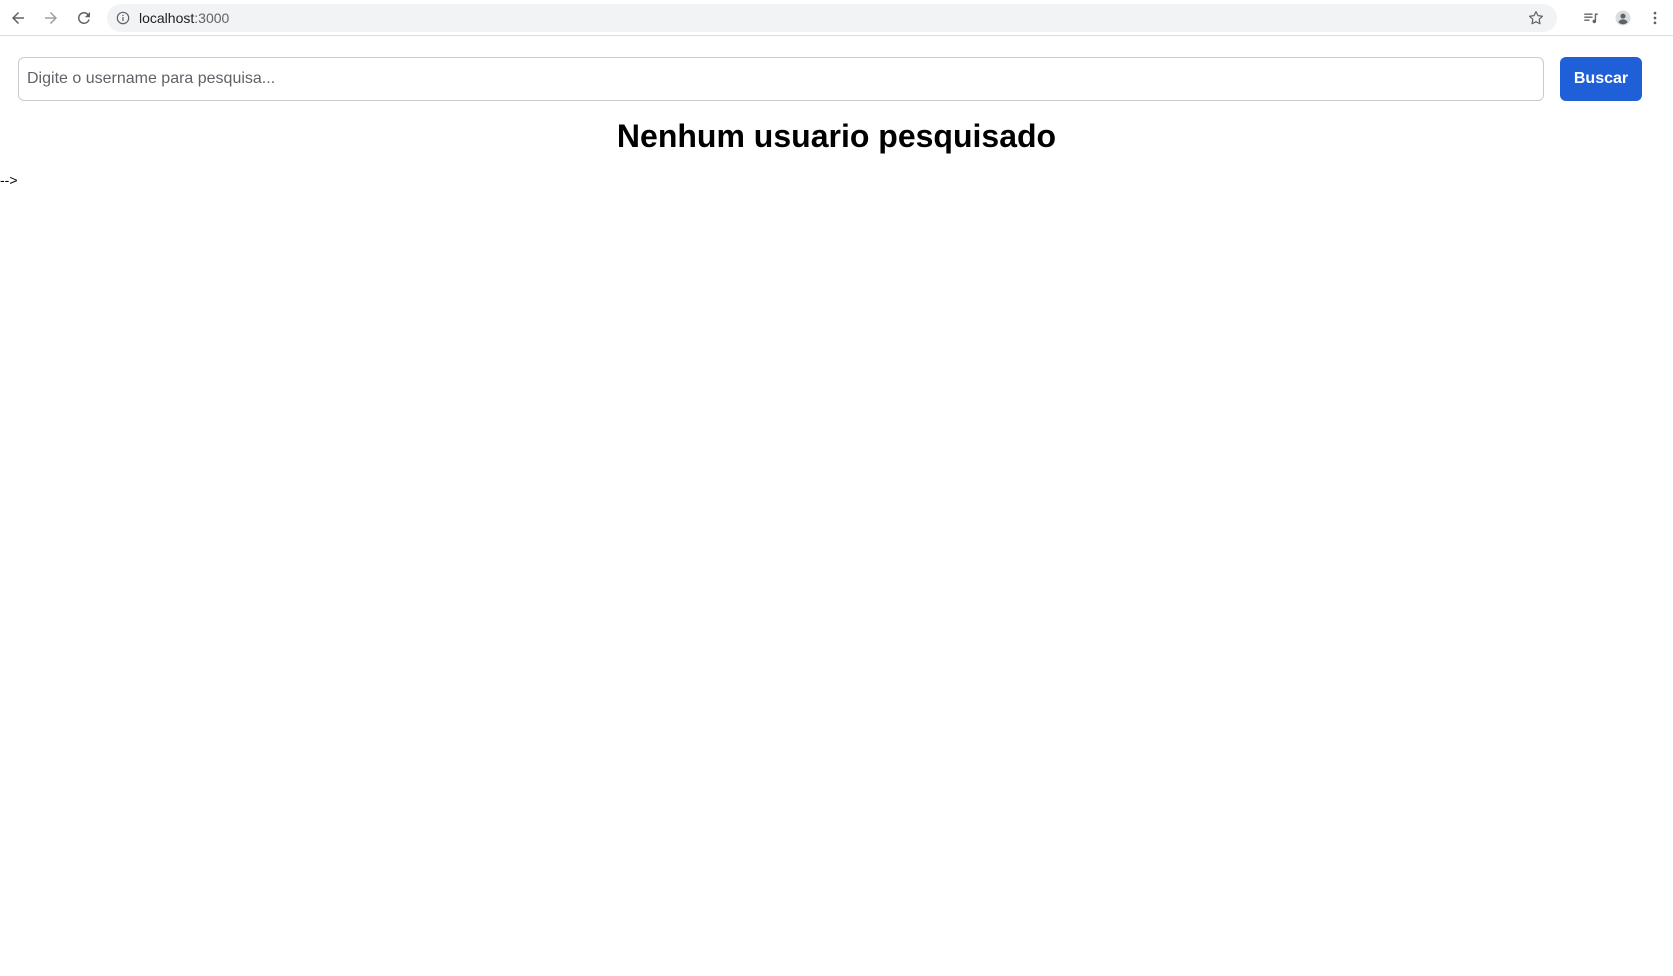  What do you see at coordinates (212, 18) in the screenshot?
I see `url-port: :3000` at bounding box center [212, 18].